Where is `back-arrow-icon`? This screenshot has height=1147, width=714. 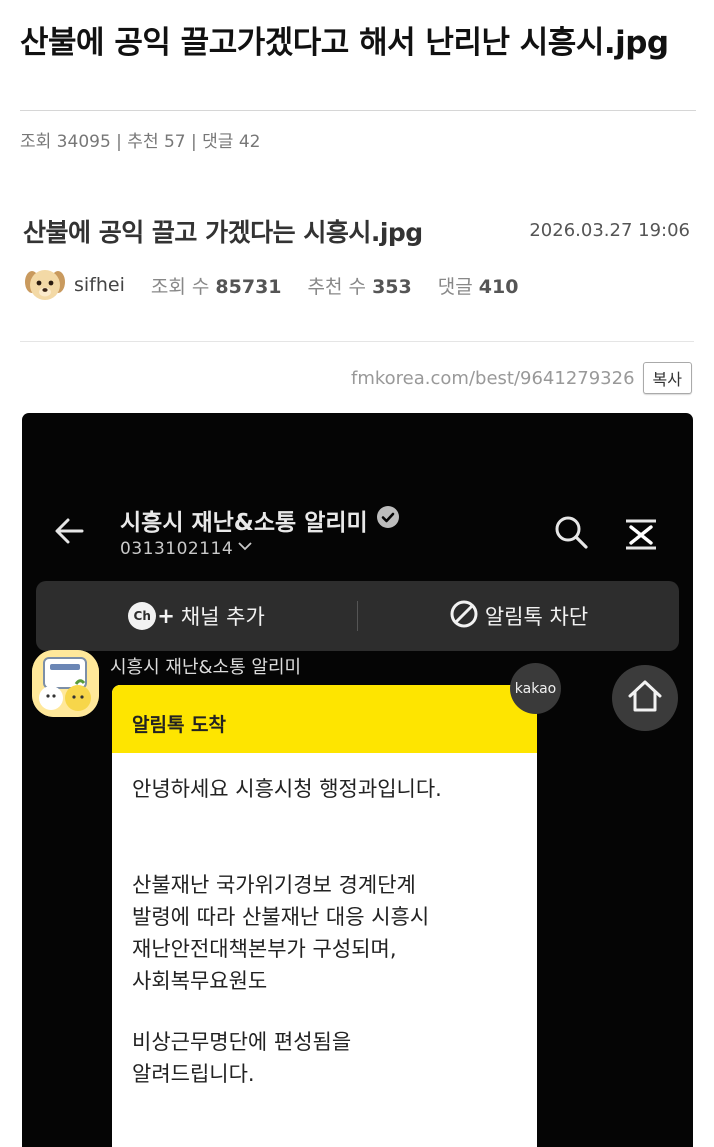 back-arrow-icon is located at coordinates (70, 533).